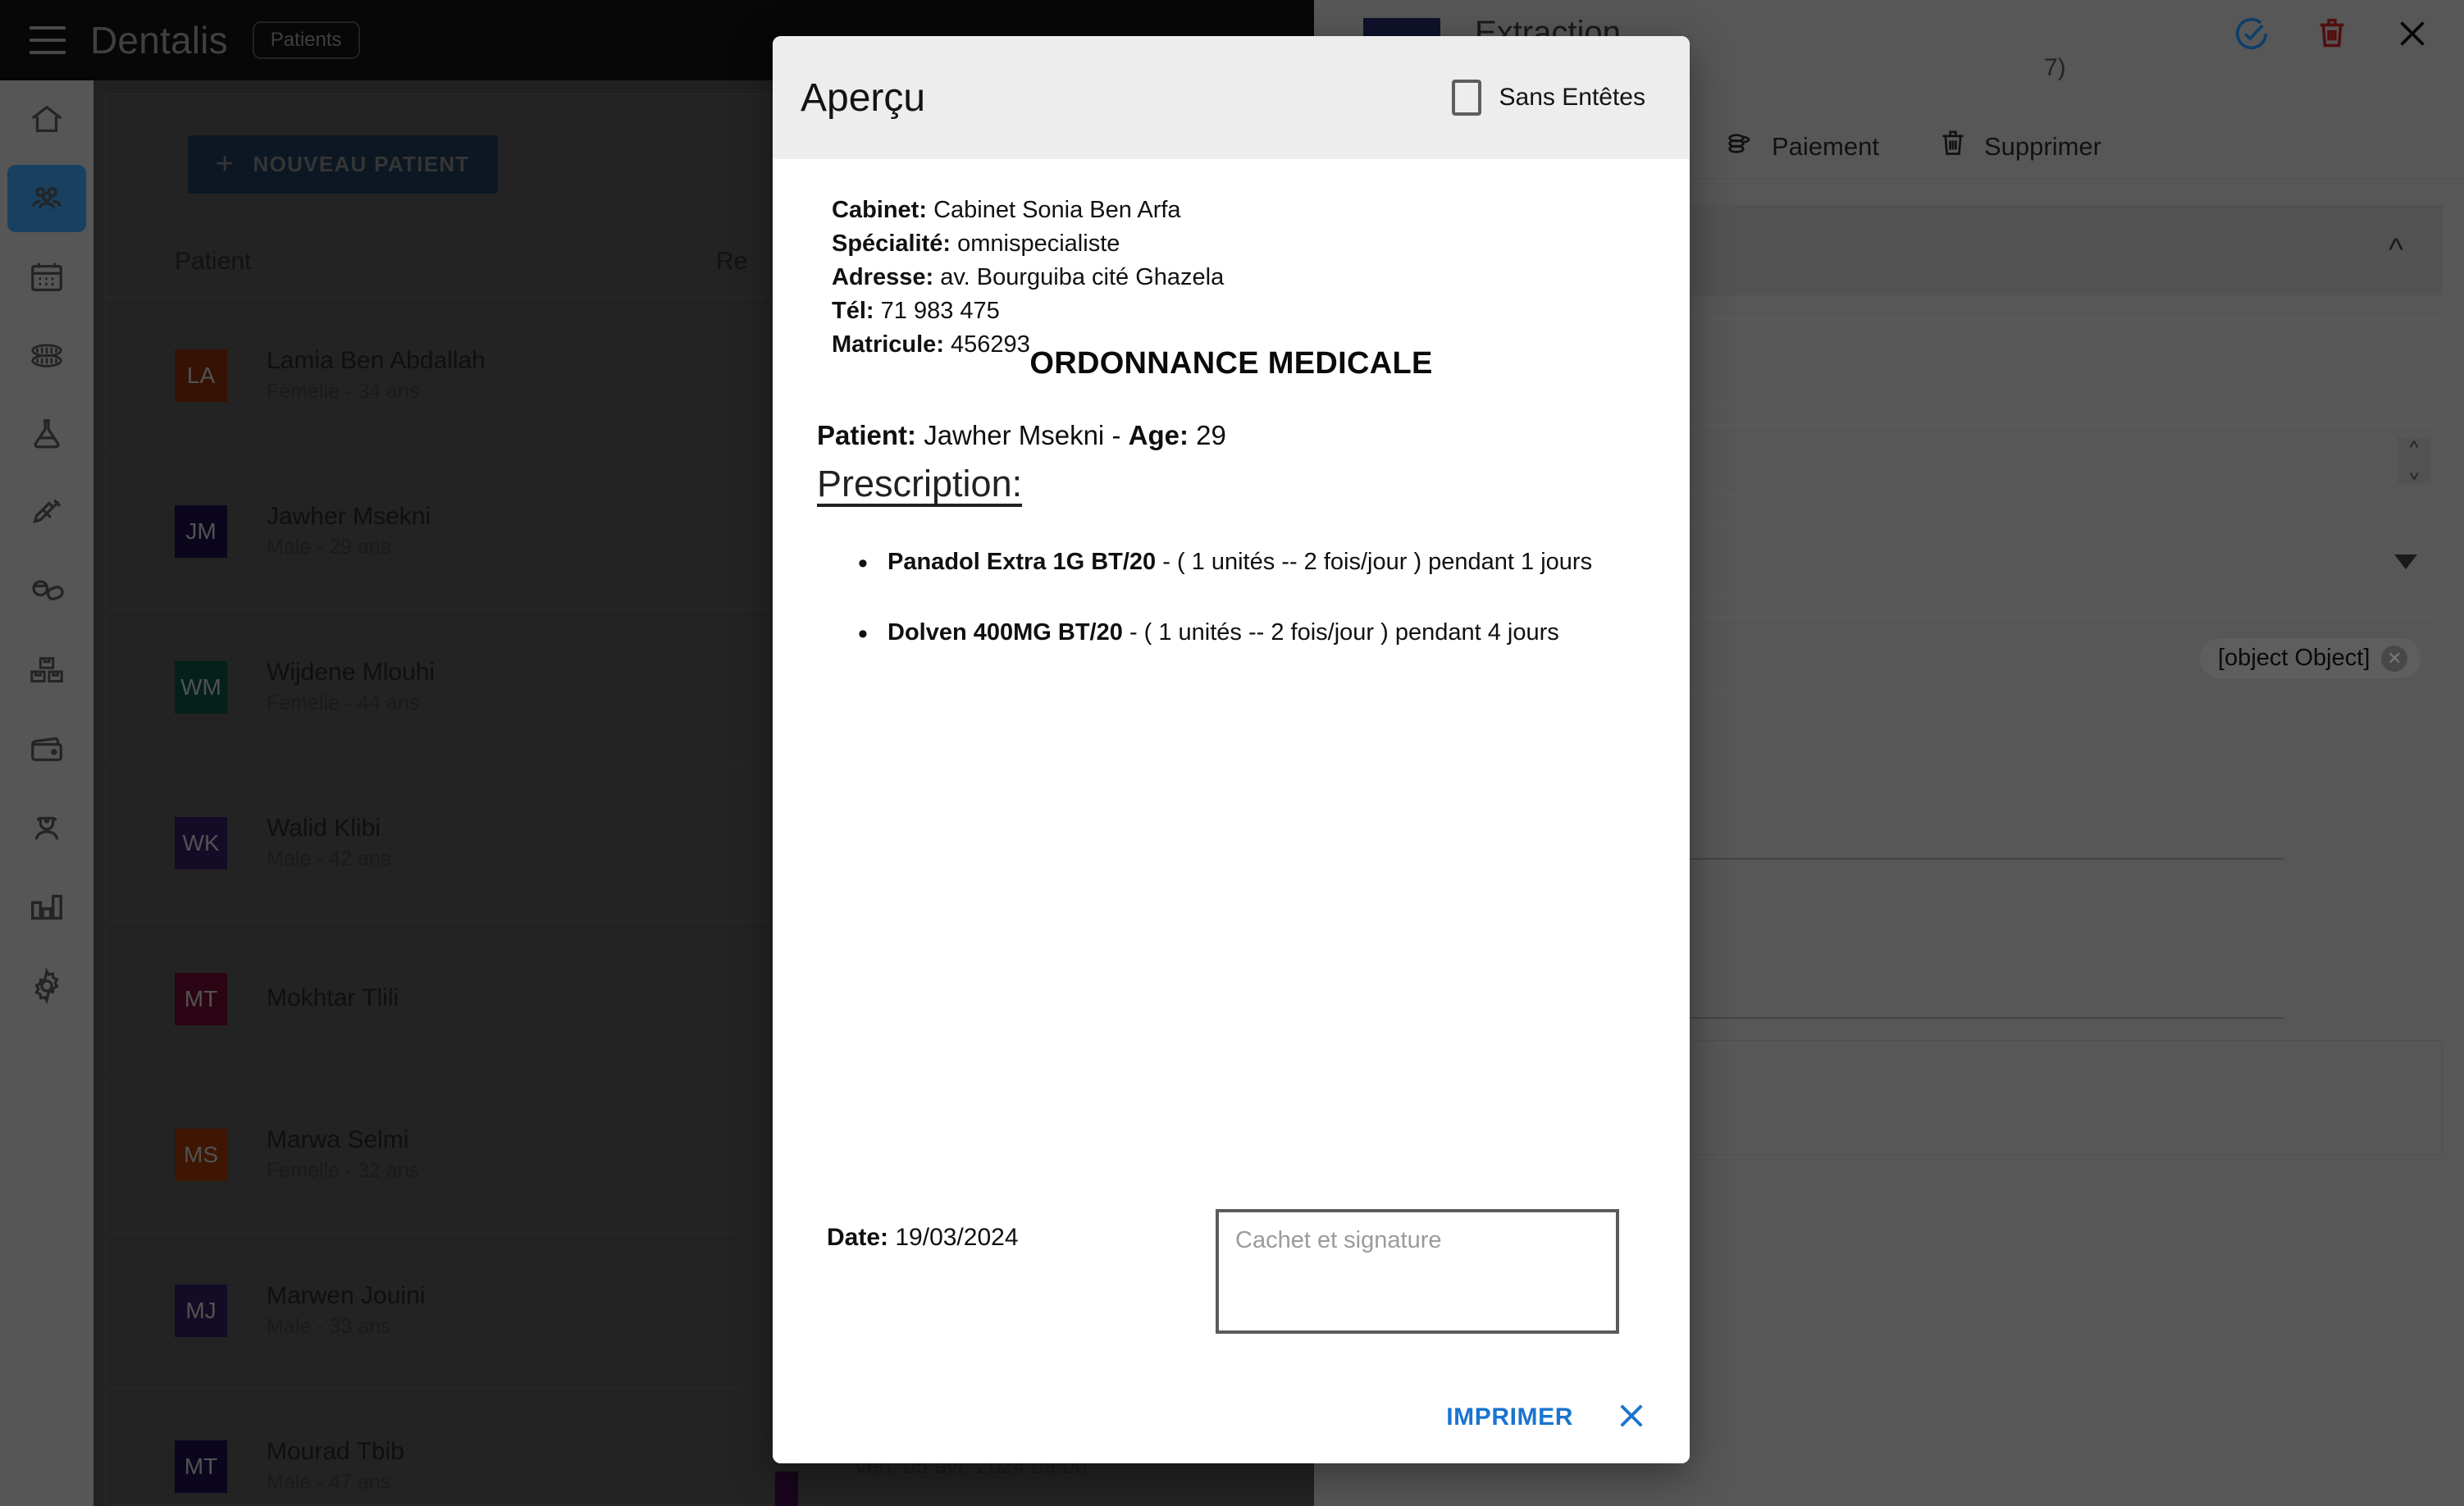 The image size is (2464, 1506). What do you see at coordinates (1231, 1417) in the screenshot?
I see `dialog-footer: IMPRIMER` at bounding box center [1231, 1417].